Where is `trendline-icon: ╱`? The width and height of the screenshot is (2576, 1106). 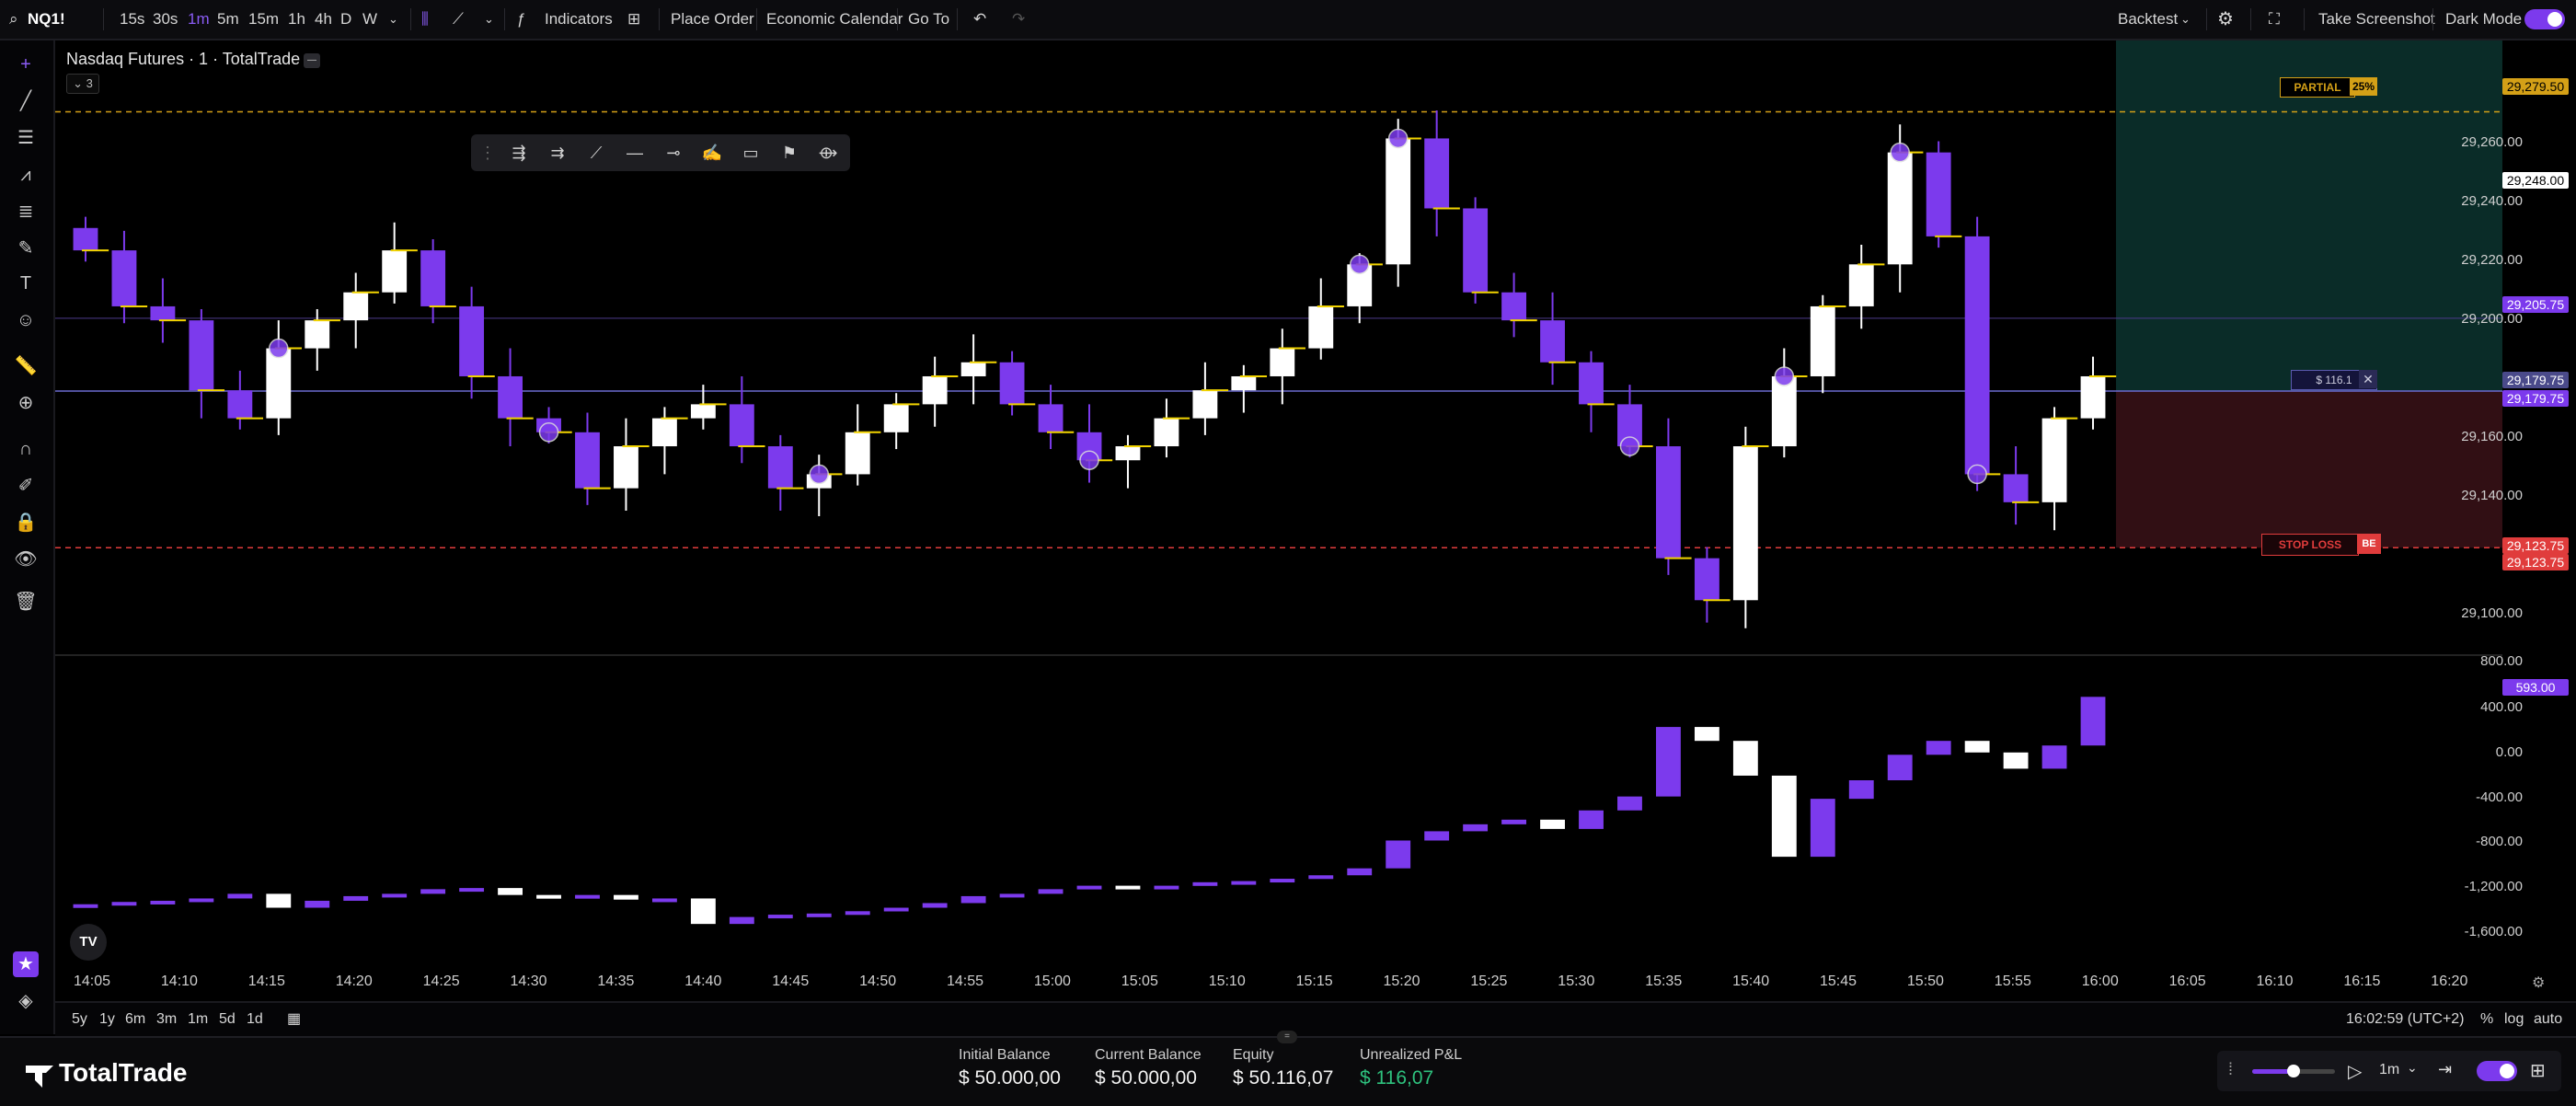
trendline-icon: ╱ is located at coordinates (26, 101).